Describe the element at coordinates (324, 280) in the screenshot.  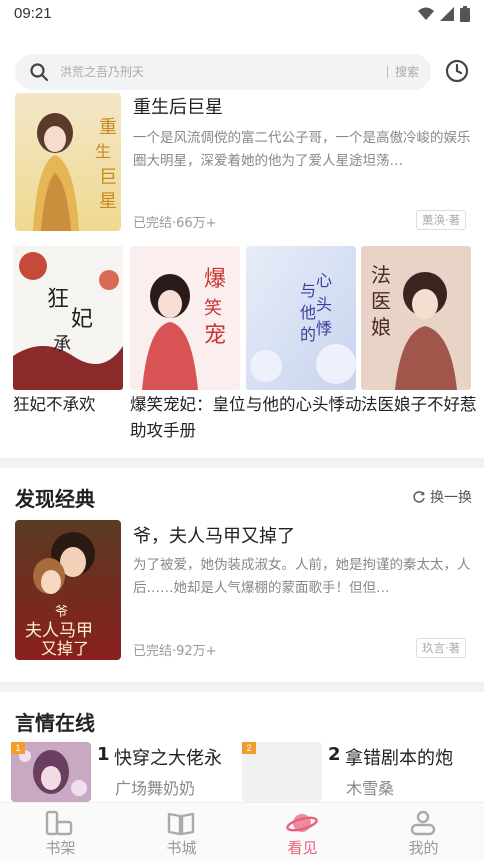
I see `svg-text: 心` at that location.